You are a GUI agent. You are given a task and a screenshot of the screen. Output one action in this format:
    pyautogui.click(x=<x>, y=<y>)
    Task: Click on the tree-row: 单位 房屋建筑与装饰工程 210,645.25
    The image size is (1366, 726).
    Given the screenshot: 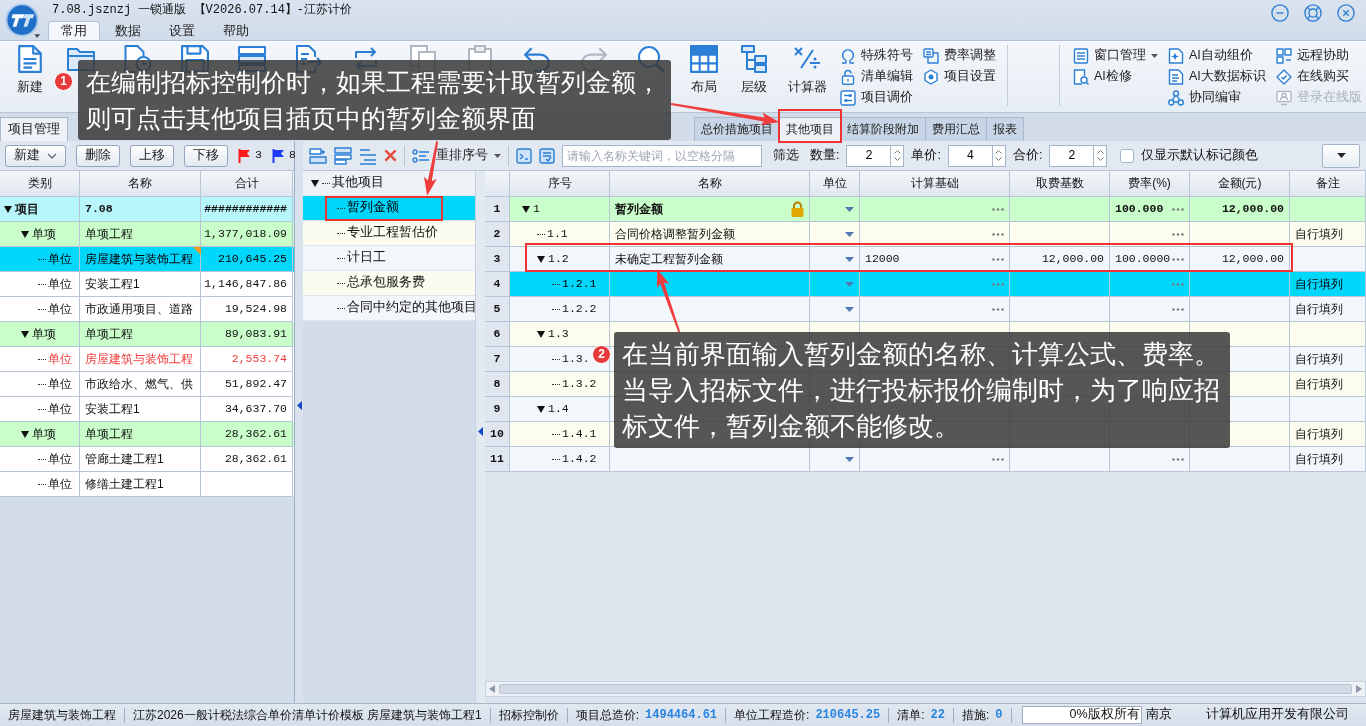 What is the action you would take?
    pyautogui.click(x=147, y=259)
    